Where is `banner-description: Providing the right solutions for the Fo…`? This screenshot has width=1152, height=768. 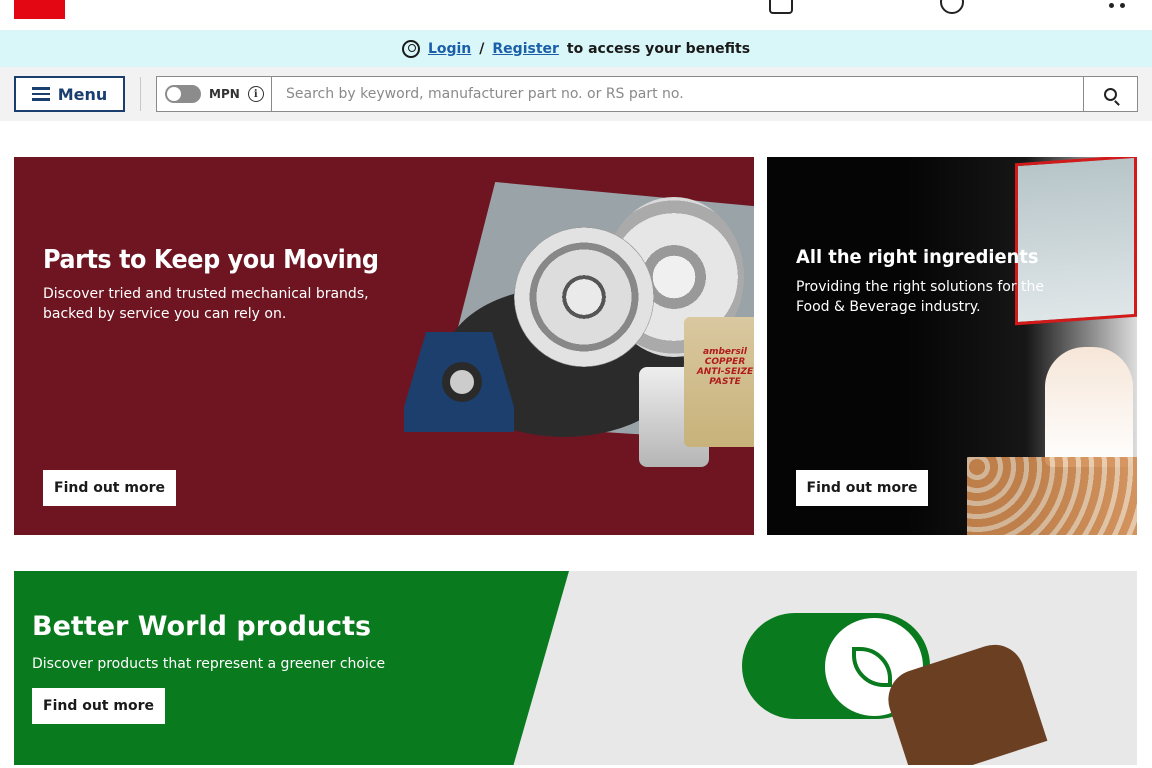 banner-description: Providing the right solutions for the Fo… is located at coordinates (920, 297).